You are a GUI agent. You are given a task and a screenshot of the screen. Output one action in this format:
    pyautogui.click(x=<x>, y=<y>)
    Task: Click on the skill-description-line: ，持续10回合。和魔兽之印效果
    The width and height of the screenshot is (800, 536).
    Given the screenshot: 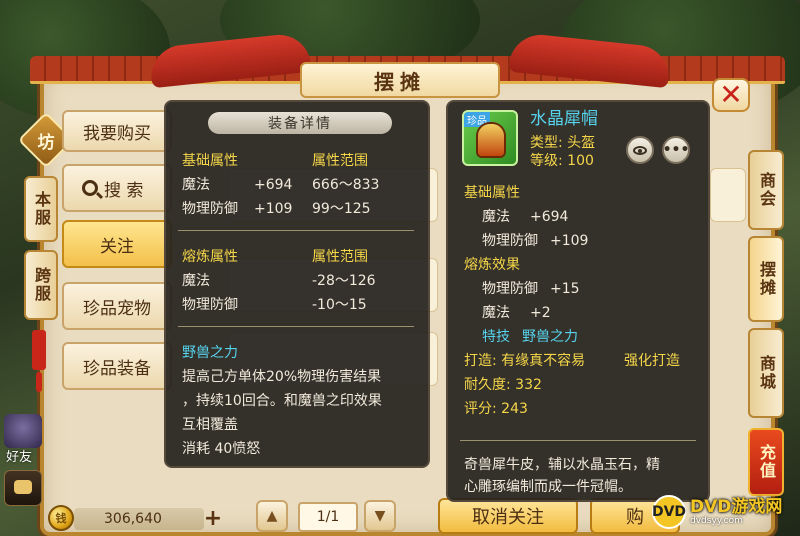 What is the action you would take?
    pyautogui.click(x=282, y=401)
    